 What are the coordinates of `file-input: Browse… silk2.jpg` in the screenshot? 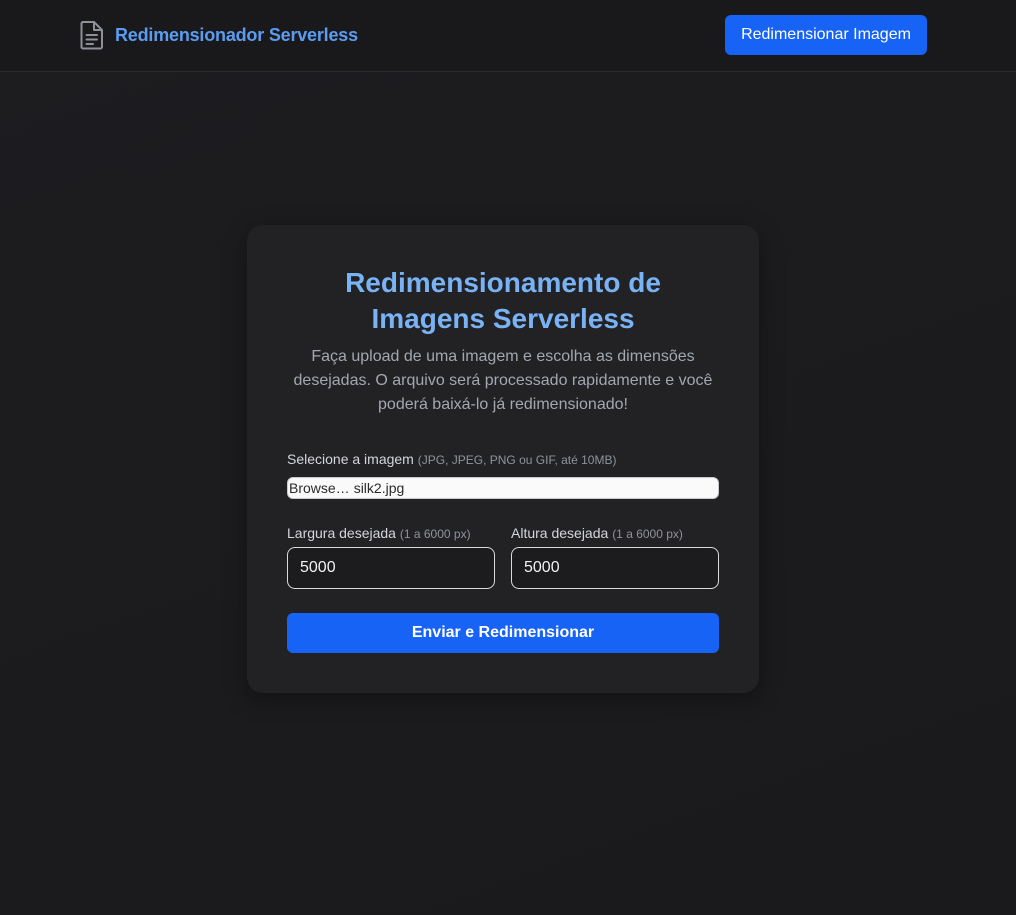 It's located at (503, 488).